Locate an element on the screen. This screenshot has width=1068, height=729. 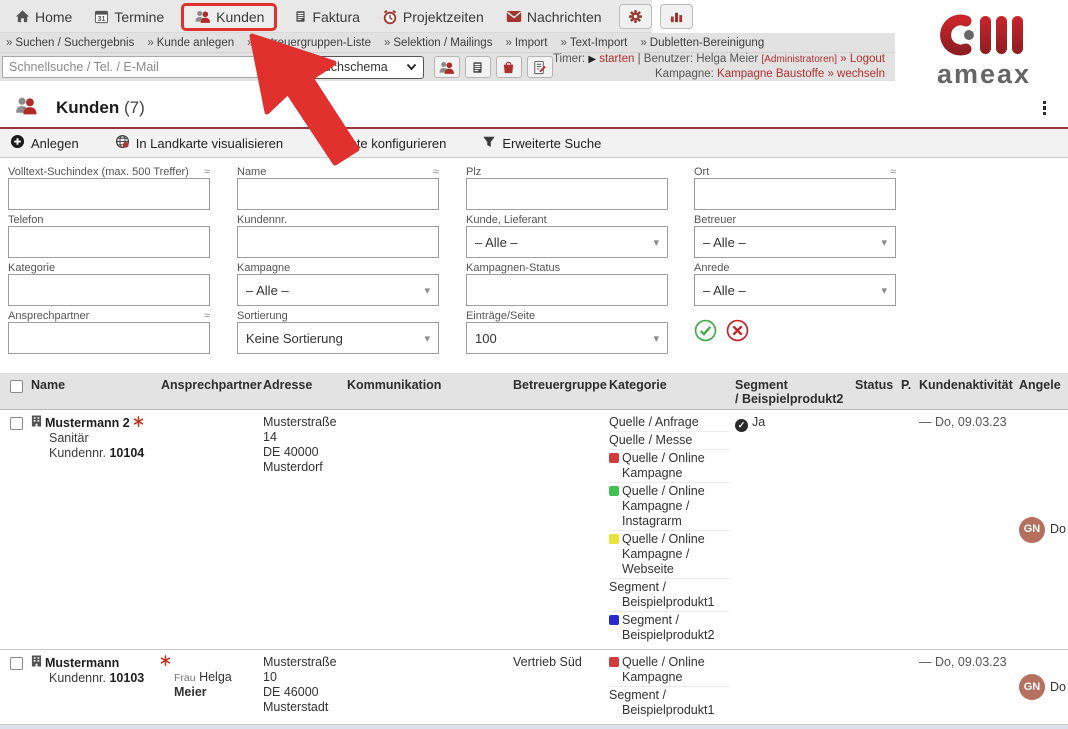
search-schema-select: Suchschema is located at coordinates (366, 67).